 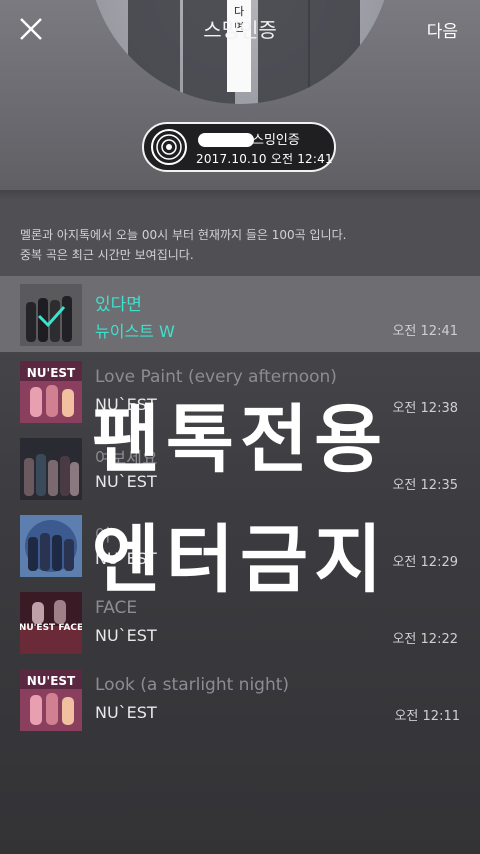 I want to click on song-row: 여보세요 NU`EST 오전 12:35, so click(x=240, y=468).